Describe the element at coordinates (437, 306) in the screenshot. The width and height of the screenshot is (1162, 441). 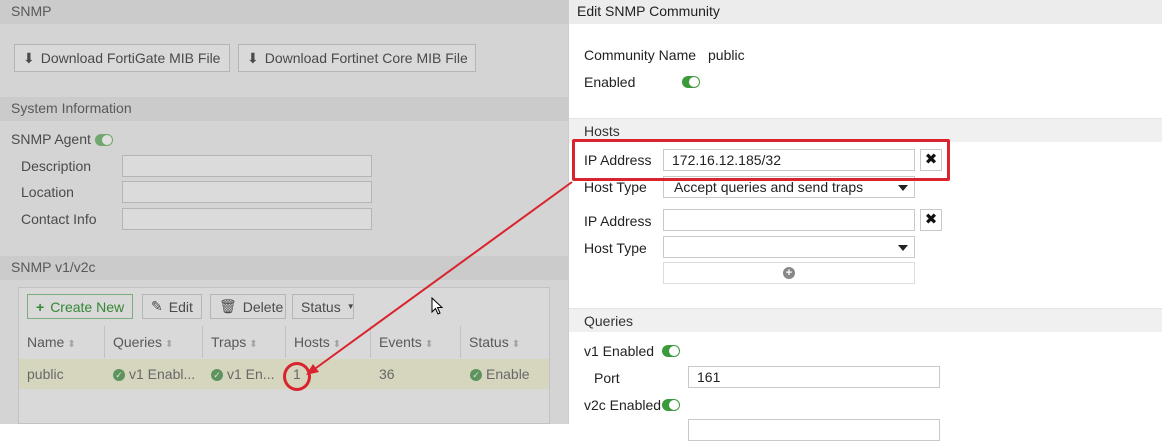
I see `mouse-cursor-icon` at that location.